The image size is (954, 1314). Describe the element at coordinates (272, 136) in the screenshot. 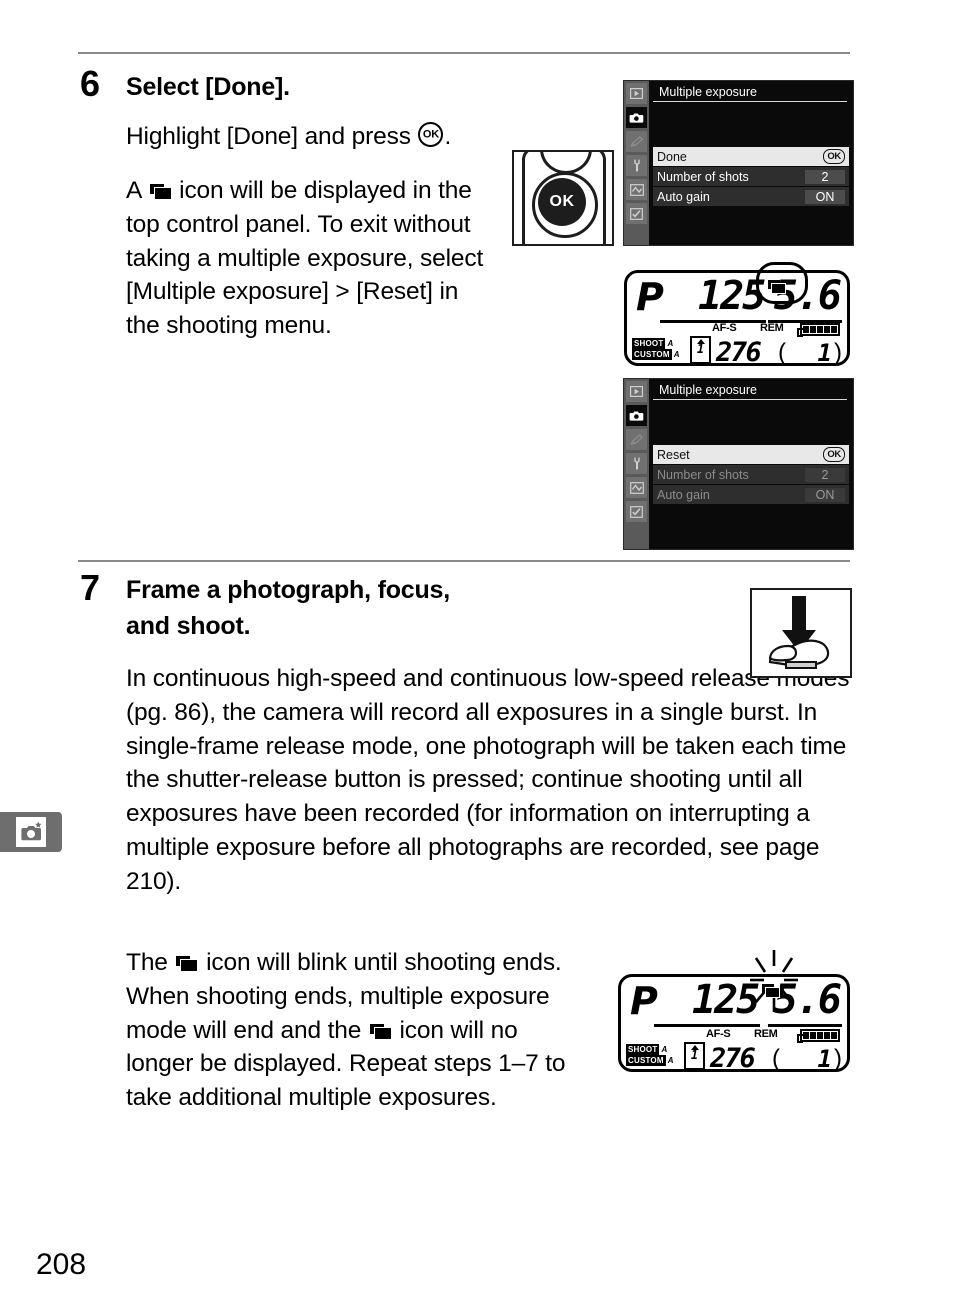

I see `step-6-p1-text-before: Highlight [Done] and press` at that location.